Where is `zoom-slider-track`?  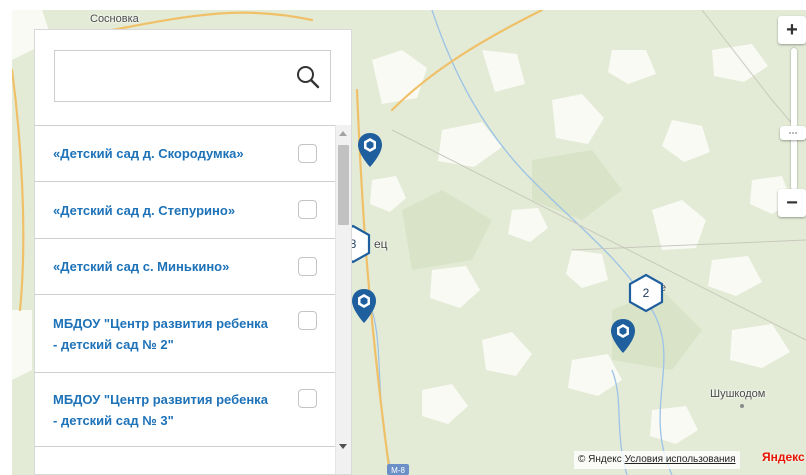
zoom-slider-track is located at coordinates (794, 119).